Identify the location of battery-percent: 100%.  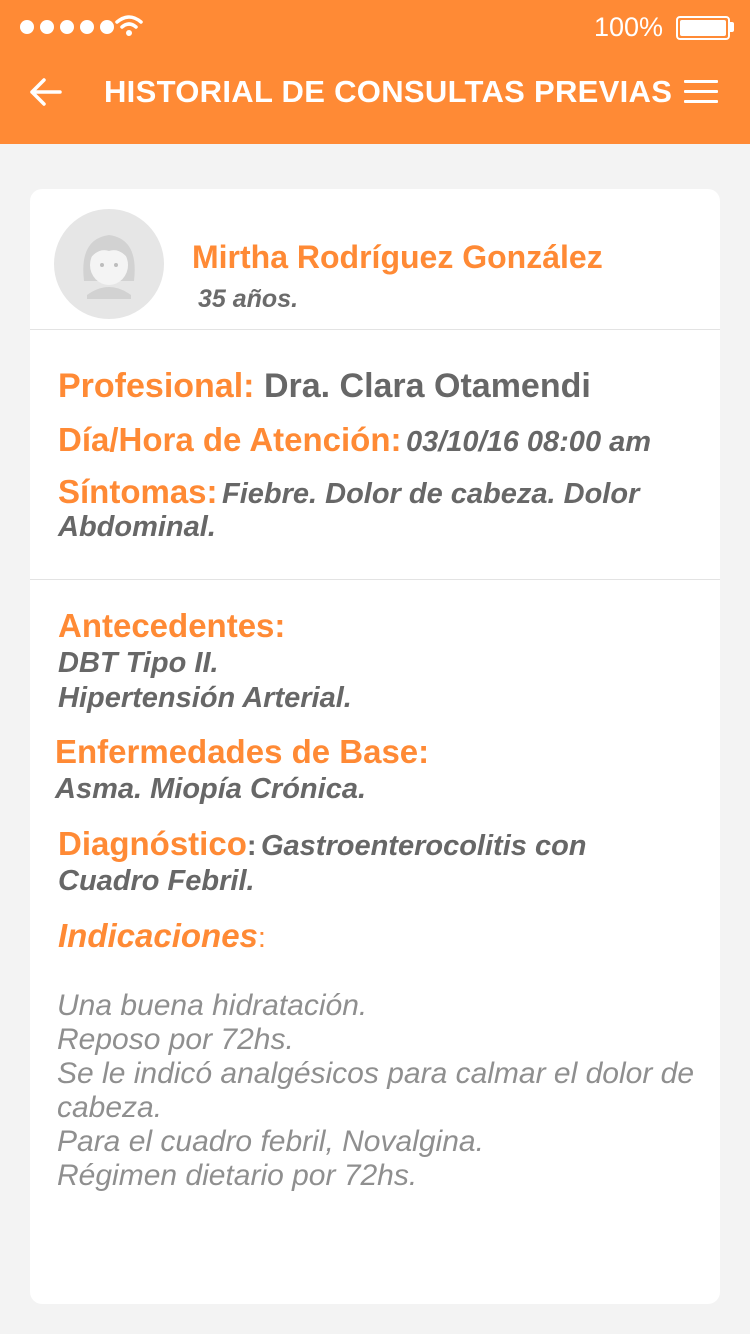
(629, 27).